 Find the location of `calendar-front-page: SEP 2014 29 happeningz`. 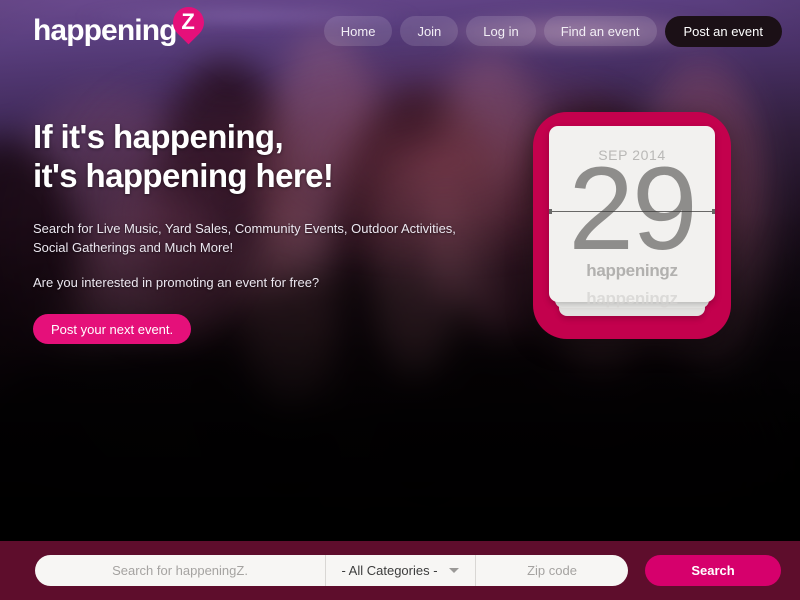

calendar-front-page: SEP 2014 29 happeningz is located at coordinates (632, 214).